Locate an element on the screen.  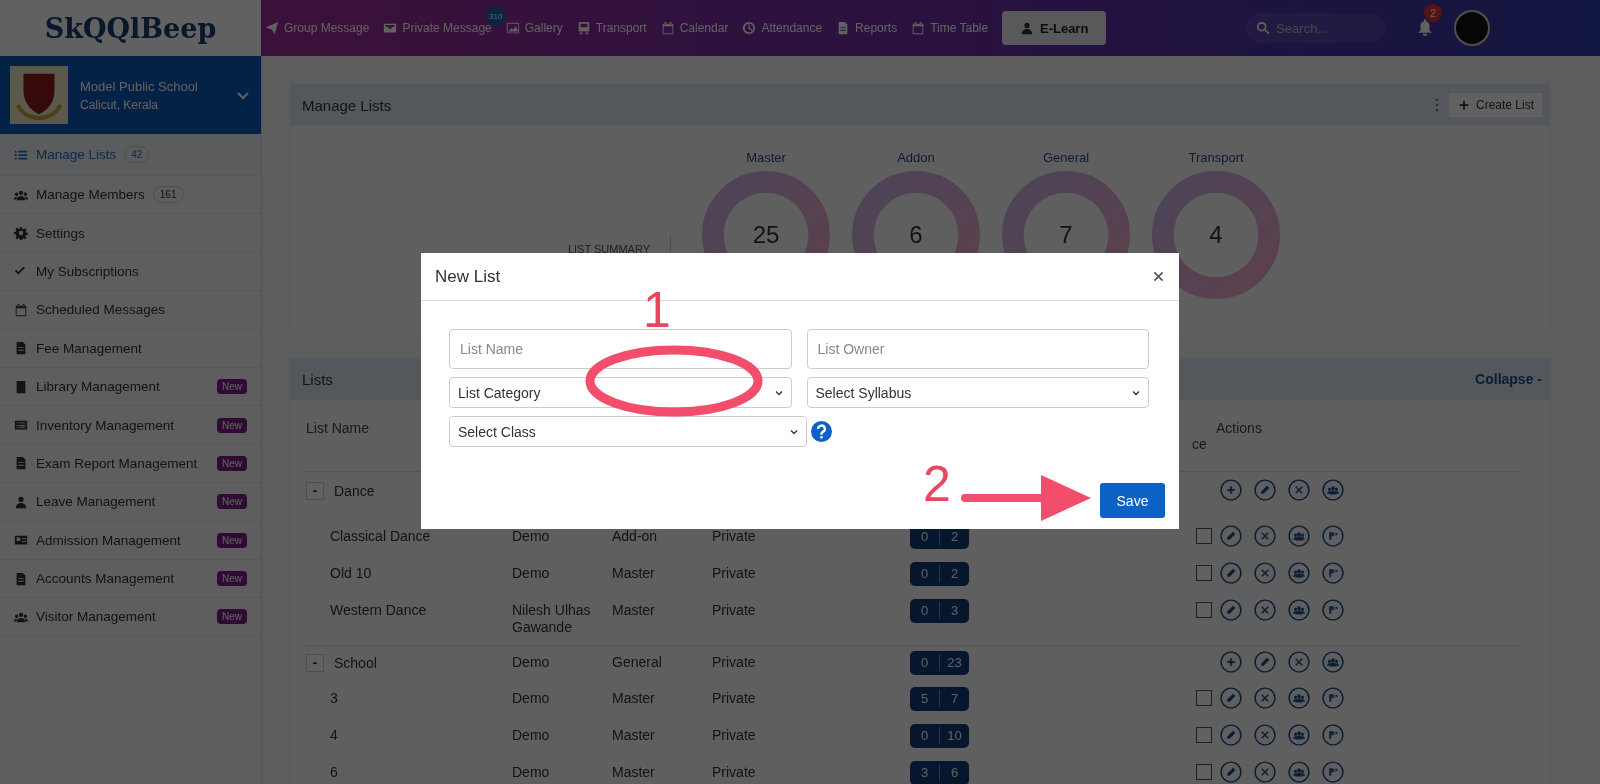
more-icon is located at coordinates (1436, 105).